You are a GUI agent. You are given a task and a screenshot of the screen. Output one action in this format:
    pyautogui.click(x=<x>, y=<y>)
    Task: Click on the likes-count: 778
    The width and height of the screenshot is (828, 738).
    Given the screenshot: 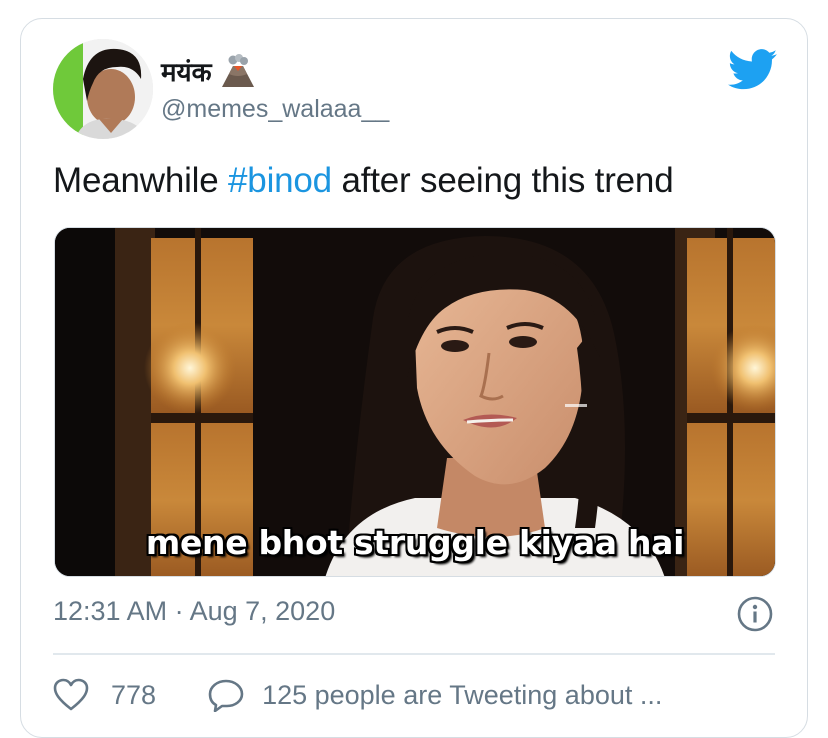 What is the action you would take?
    pyautogui.click(x=134, y=694)
    